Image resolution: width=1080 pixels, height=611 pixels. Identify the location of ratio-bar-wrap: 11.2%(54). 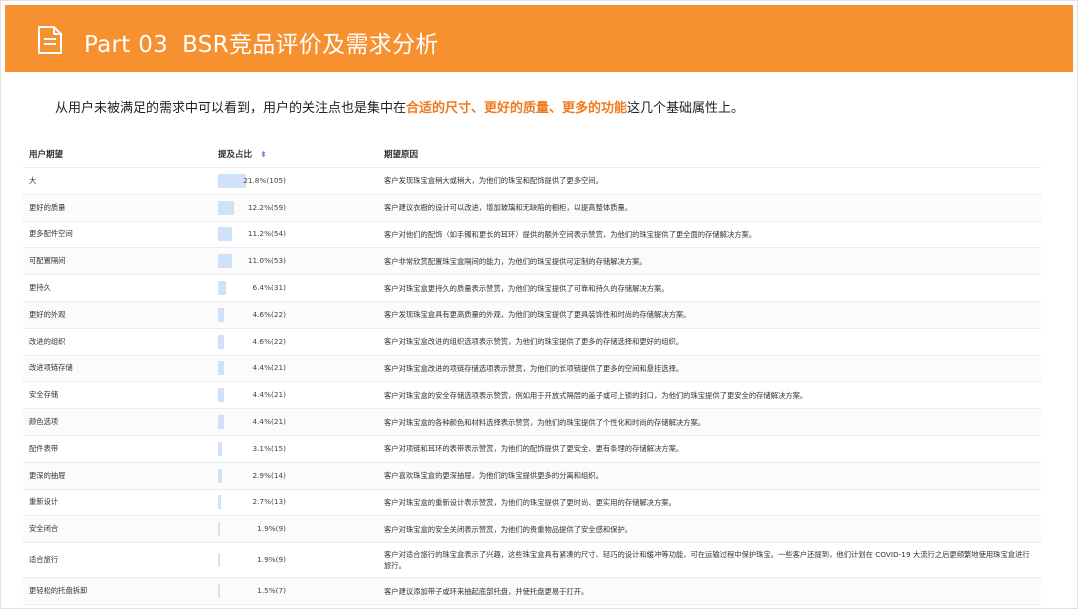
(252, 234).